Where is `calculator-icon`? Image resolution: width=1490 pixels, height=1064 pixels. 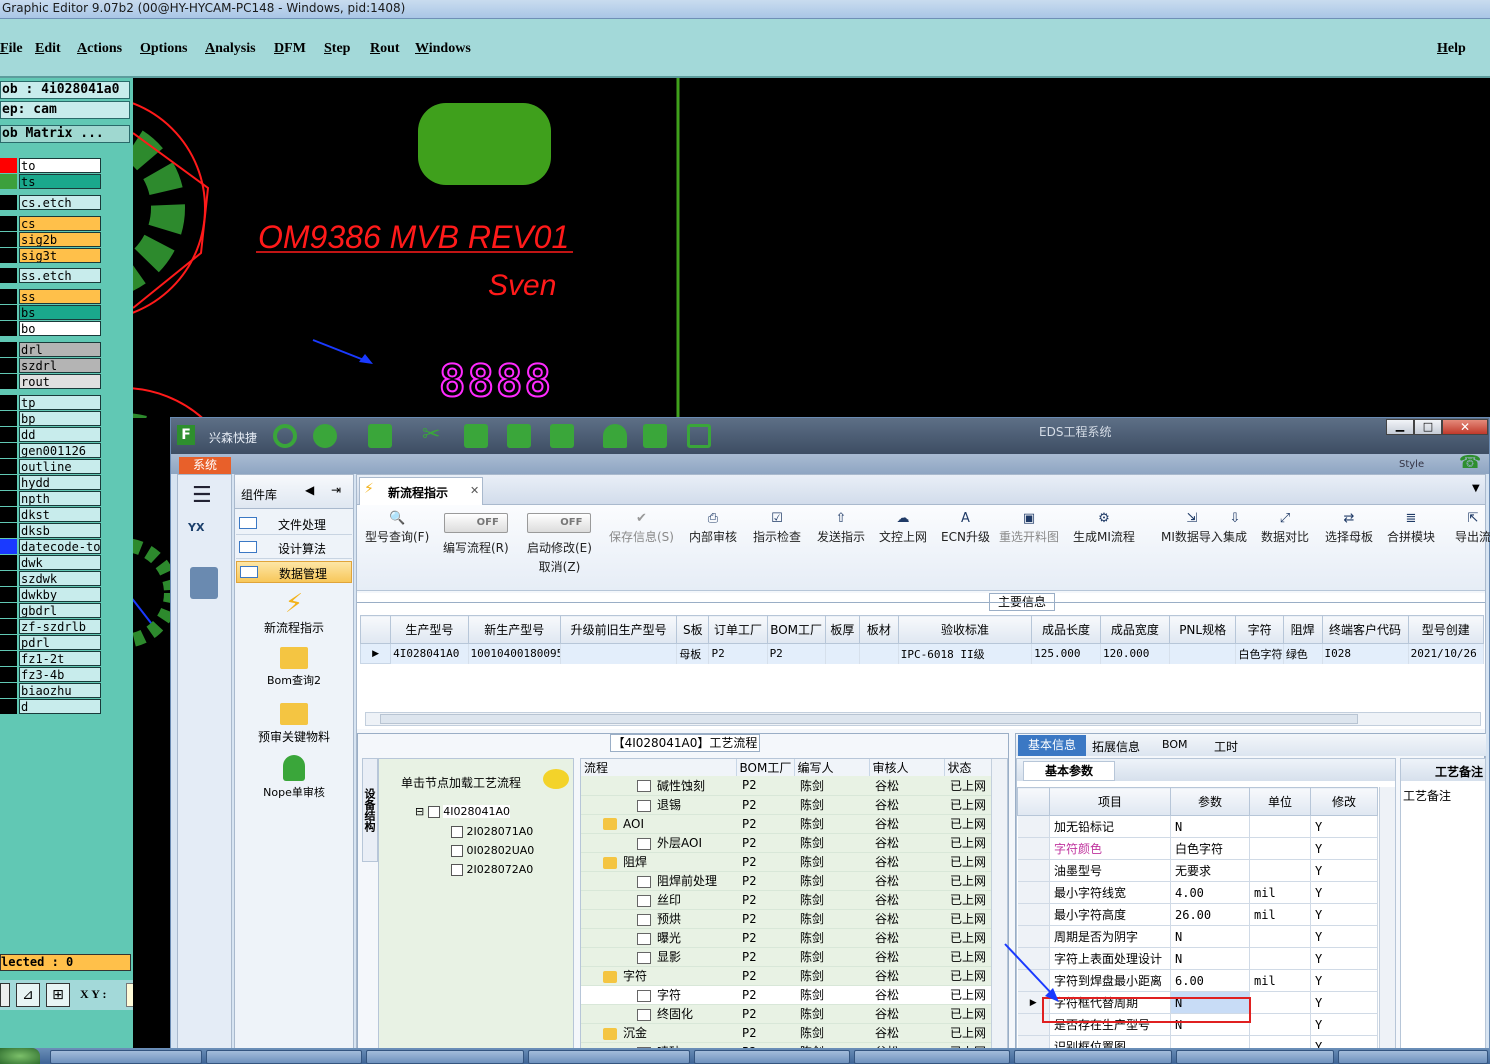
calculator-icon is located at coordinates (204, 583).